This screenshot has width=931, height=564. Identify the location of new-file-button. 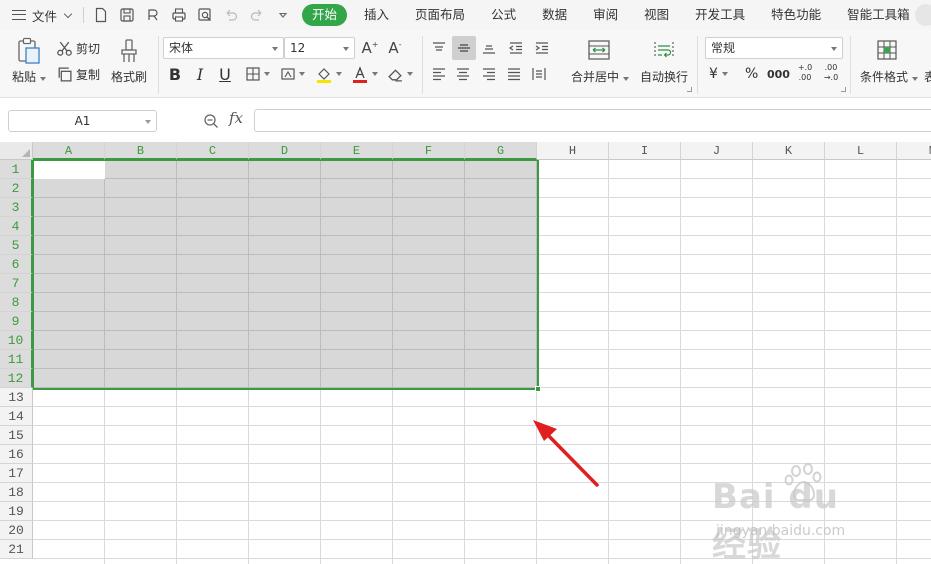
(101, 15).